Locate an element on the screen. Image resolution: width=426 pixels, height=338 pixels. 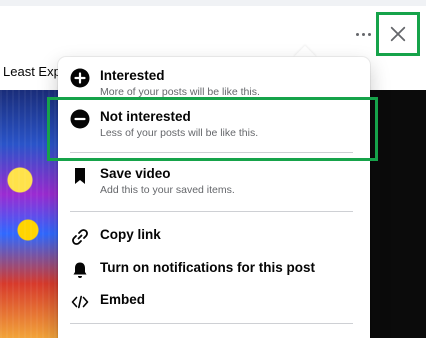
more-options-button is located at coordinates (363, 34).